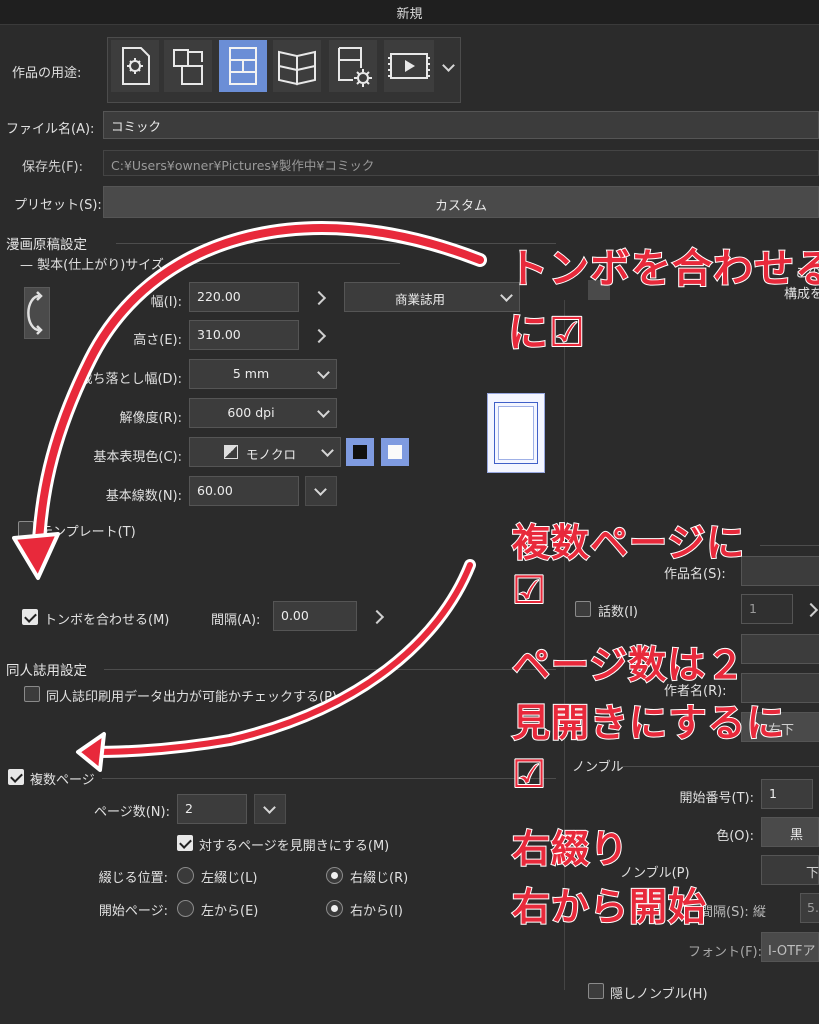 The image size is (819, 1024). Describe the element at coordinates (546, 333) in the screenshot. I see `annotation-crop-line2: に☑` at that location.